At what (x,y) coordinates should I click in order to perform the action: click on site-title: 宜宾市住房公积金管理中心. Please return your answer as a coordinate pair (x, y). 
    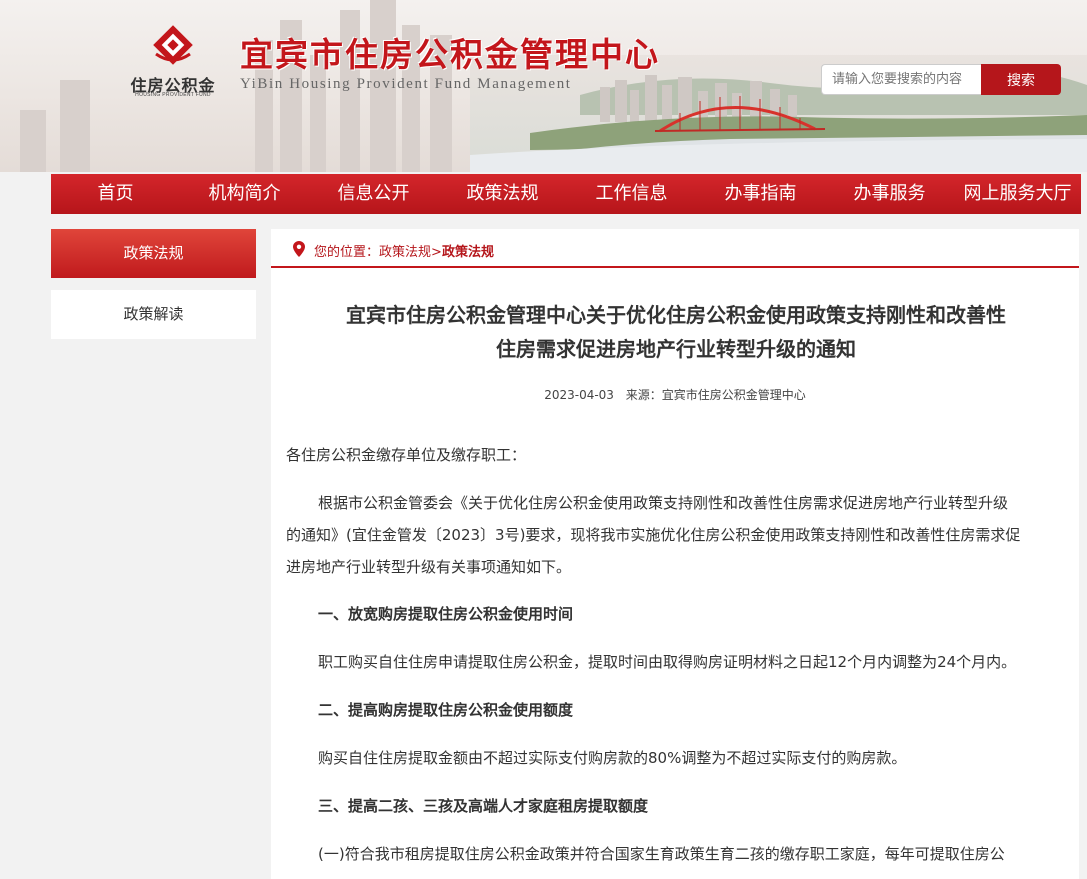
    Looking at the image, I should click on (450, 54).